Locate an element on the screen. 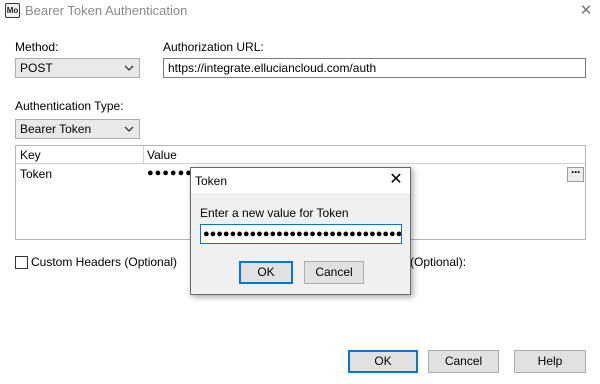 This screenshot has width=600, height=384. grid-header: Key Value is located at coordinates (300, 155).